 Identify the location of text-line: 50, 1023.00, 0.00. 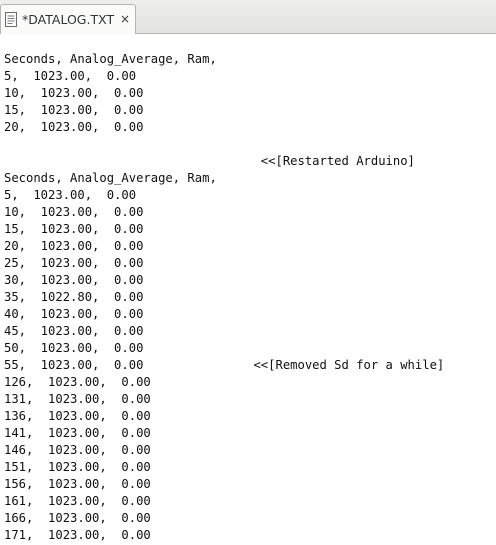
(74, 348).